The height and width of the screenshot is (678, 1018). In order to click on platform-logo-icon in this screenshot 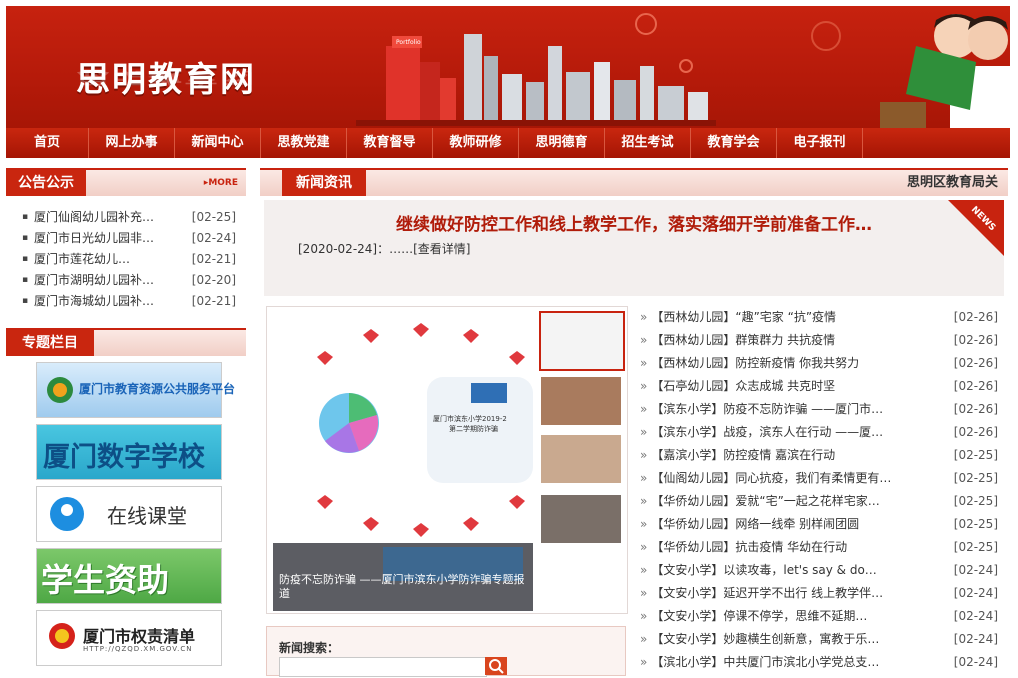, I will do `click(60, 390)`.